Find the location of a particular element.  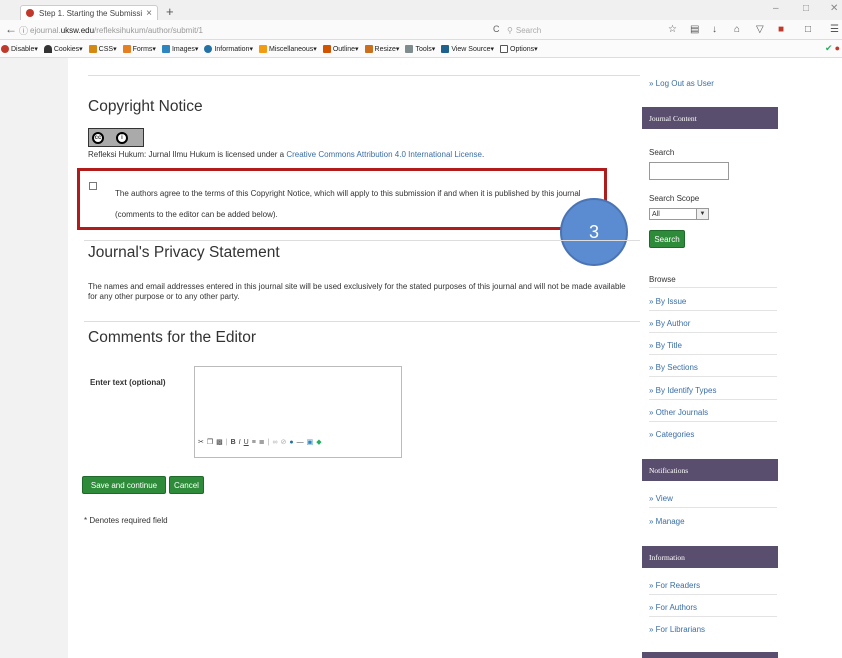

browser-search-input: ⚲ Search is located at coordinates (577, 30).